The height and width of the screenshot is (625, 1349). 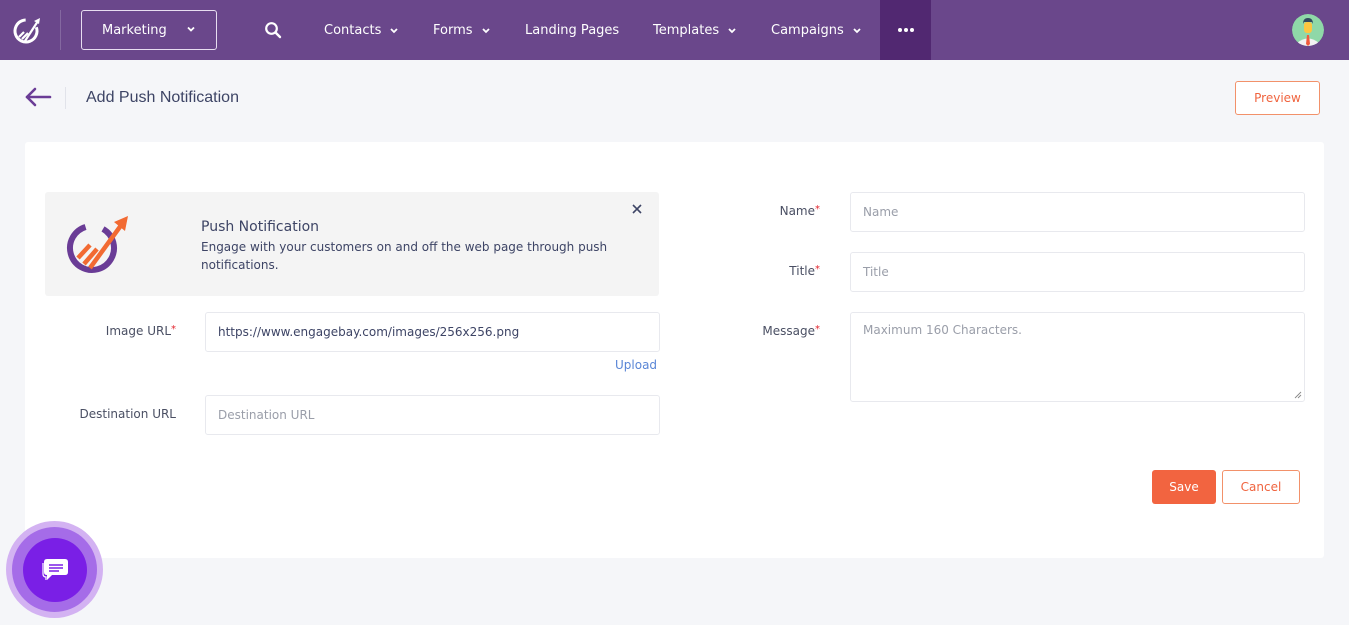 What do you see at coordinates (876, 272) in the screenshot?
I see `title-placeholder: Title` at bounding box center [876, 272].